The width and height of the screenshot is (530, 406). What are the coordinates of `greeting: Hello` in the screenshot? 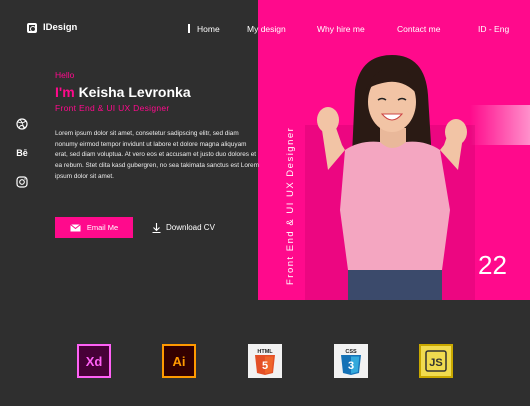 It's located at (65, 75).